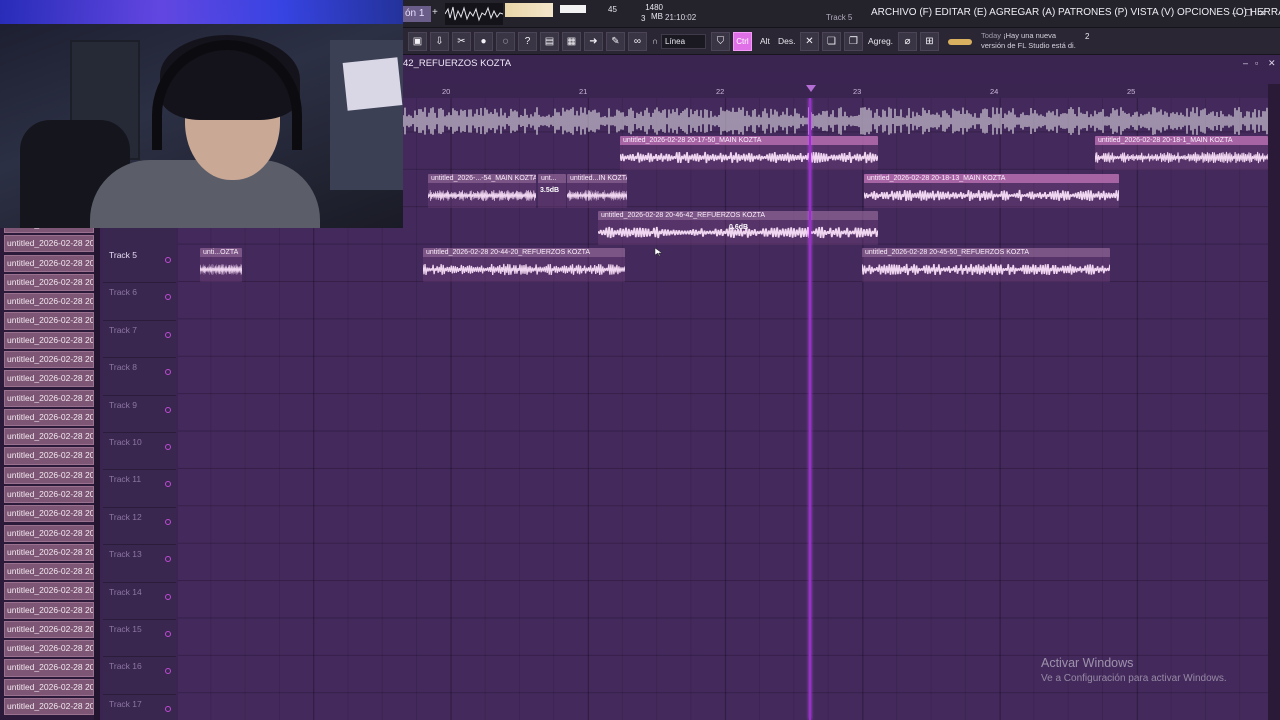 Image resolution: width=1280 pixels, height=720 pixels. Describe the element at coordinates (1087, 36) in the screenshot. I see `news-badge: 2` at that location.